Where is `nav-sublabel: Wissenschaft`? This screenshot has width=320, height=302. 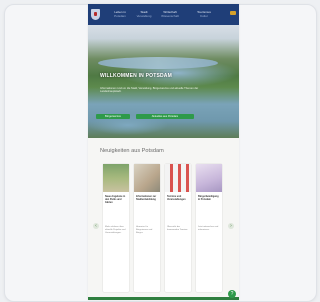
nav-sublabel: Wissenschaft is located at coordinates (170, 16).